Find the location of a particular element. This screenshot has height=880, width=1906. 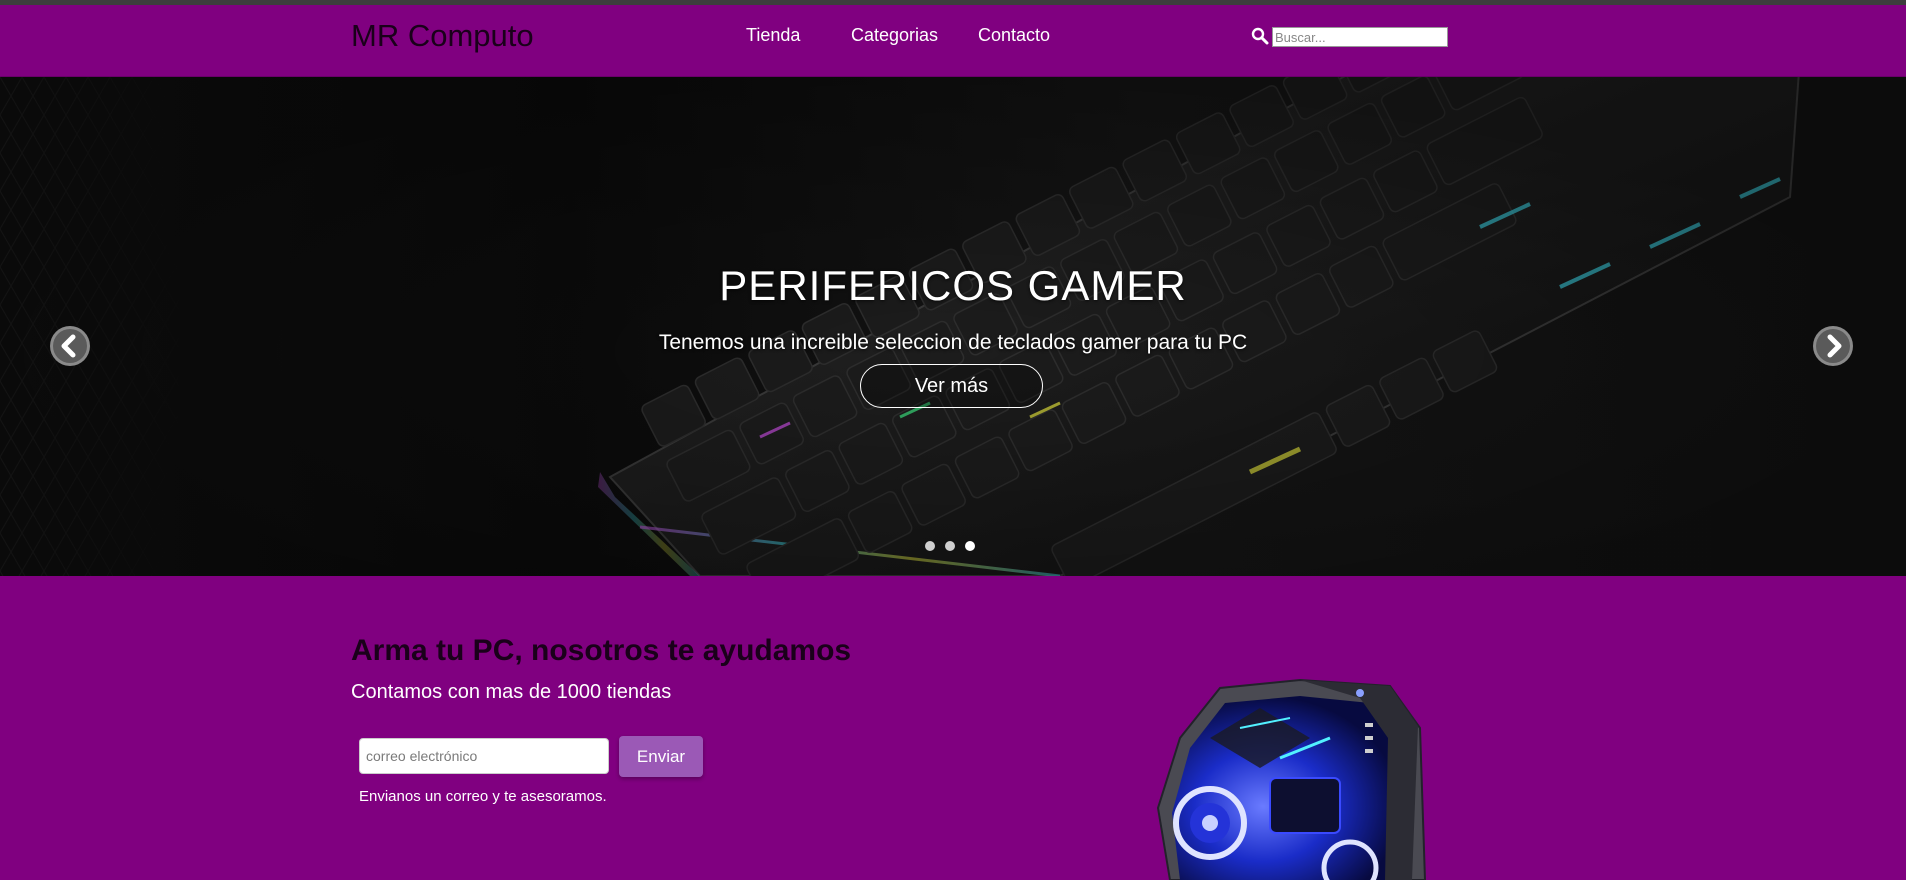

chevron-right-icon is located at coordinates (1833, 346).